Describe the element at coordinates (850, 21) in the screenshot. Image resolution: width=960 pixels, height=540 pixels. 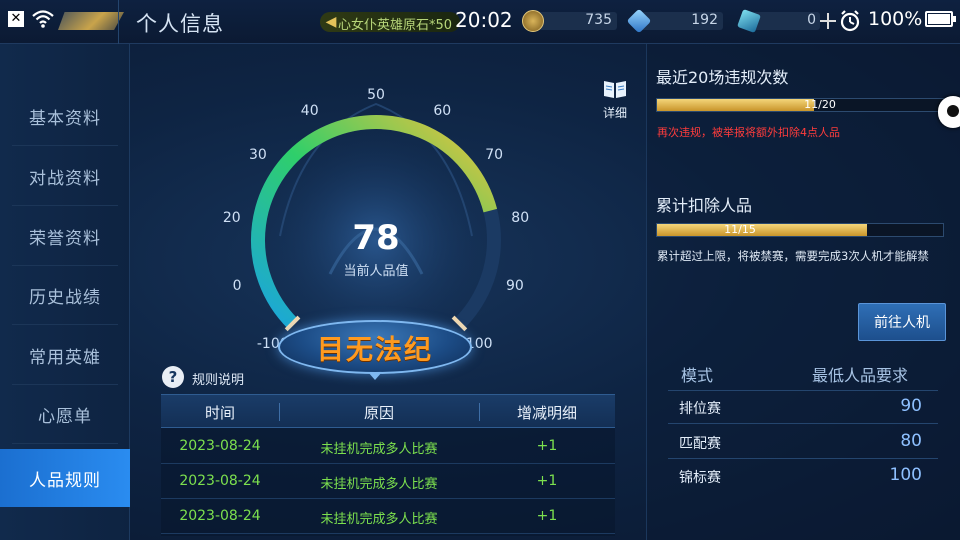
I see `alarm-icon` at that location.